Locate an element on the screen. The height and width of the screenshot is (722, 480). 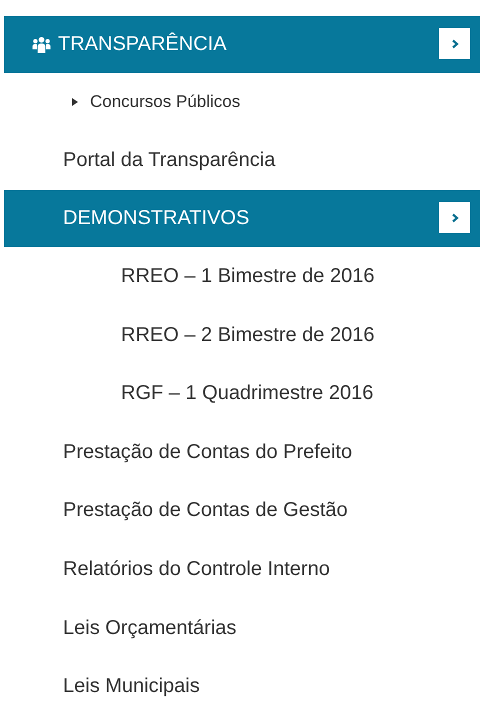
people-icon is located at coordinates (41, 44).